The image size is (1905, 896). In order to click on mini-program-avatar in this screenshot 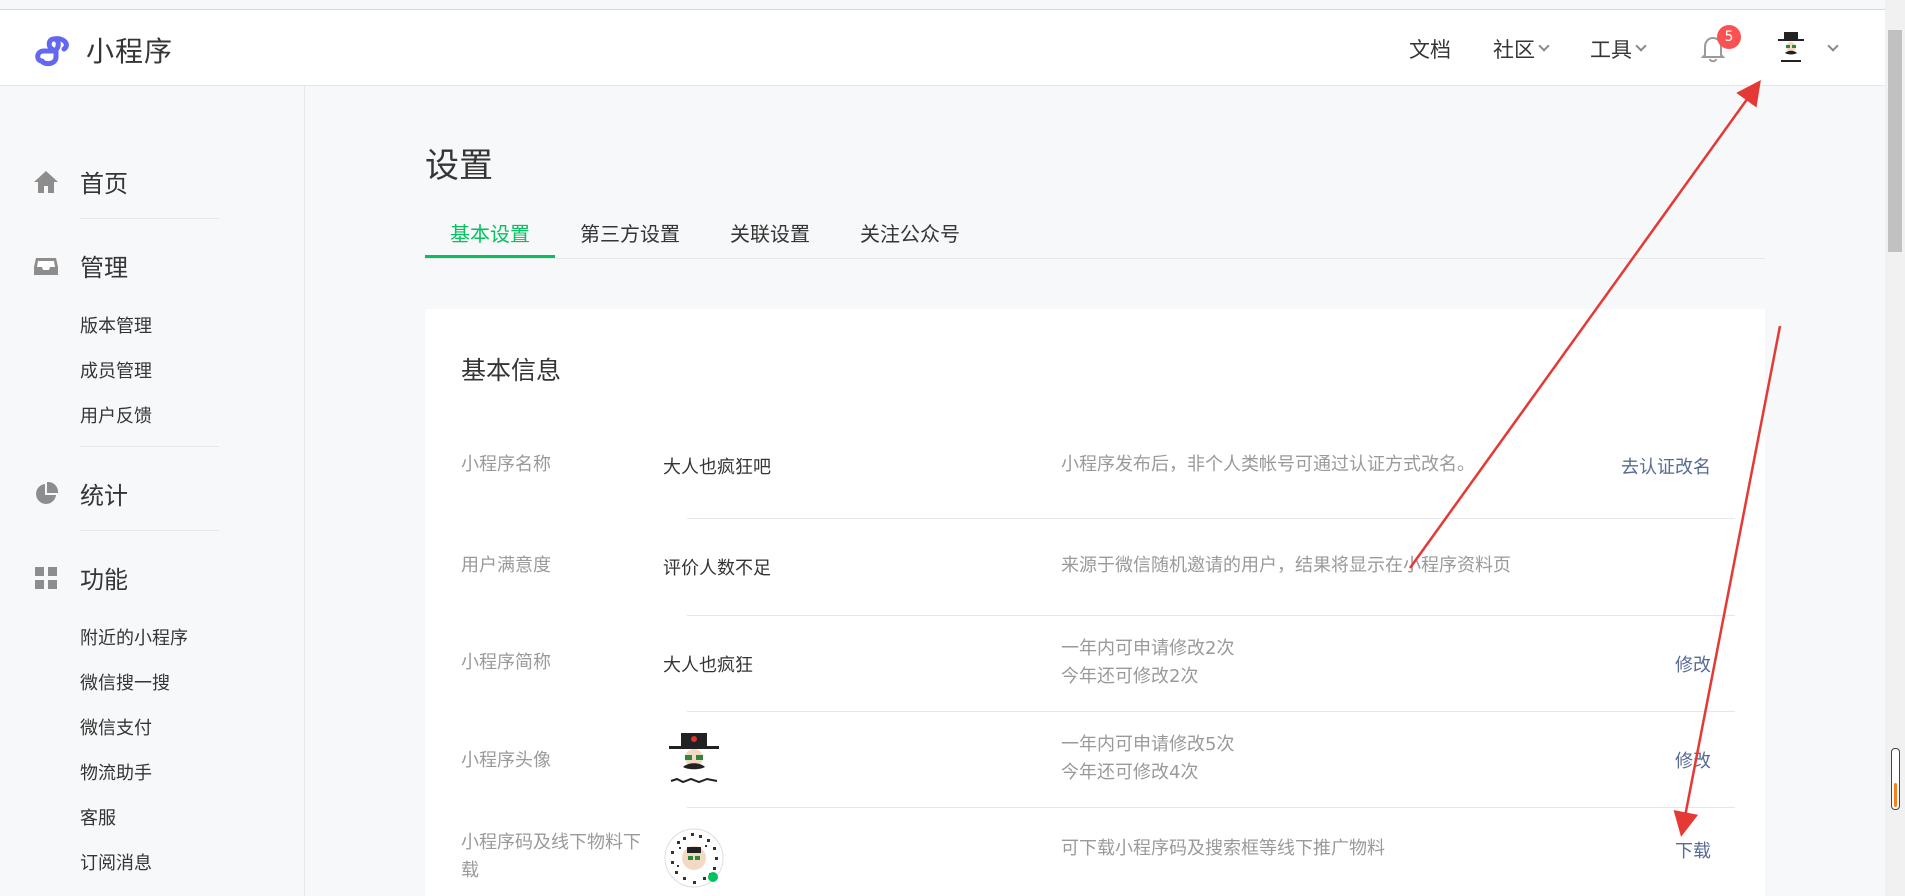, I will do `click(694, 758)`.